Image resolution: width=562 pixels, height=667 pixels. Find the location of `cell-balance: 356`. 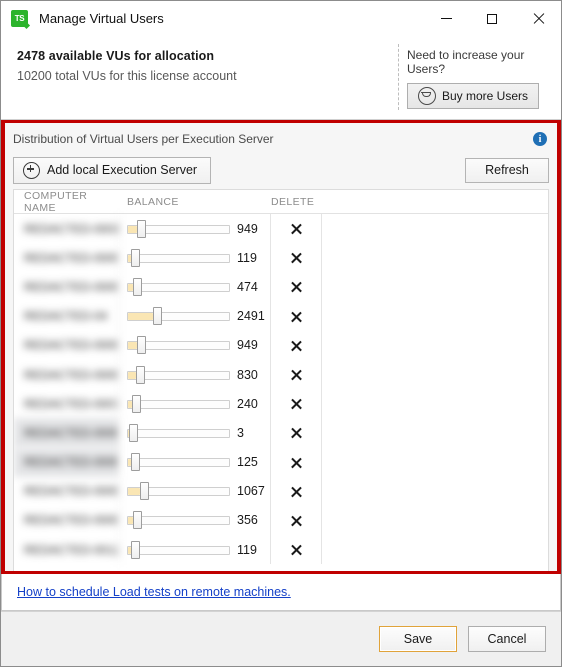

cell-balance: 356 is located at coordinates (195, 520).